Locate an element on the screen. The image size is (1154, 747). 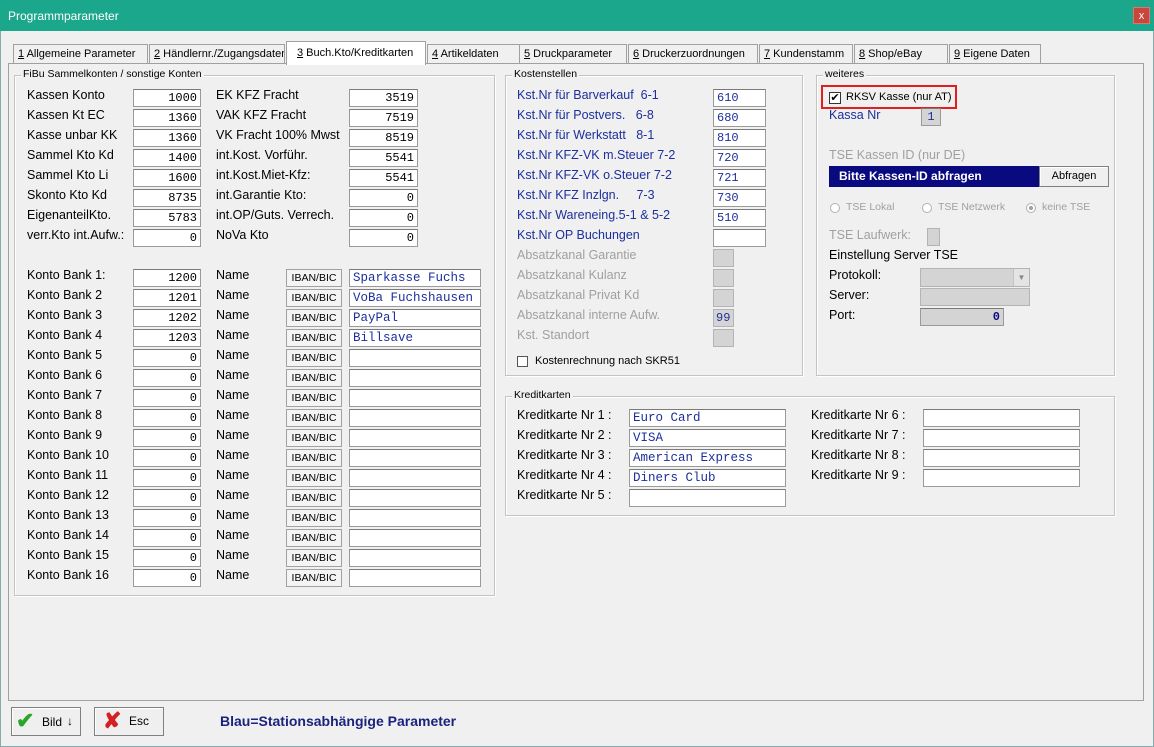
kostenstelle-field: 610 is located at coordinates (739, 98).